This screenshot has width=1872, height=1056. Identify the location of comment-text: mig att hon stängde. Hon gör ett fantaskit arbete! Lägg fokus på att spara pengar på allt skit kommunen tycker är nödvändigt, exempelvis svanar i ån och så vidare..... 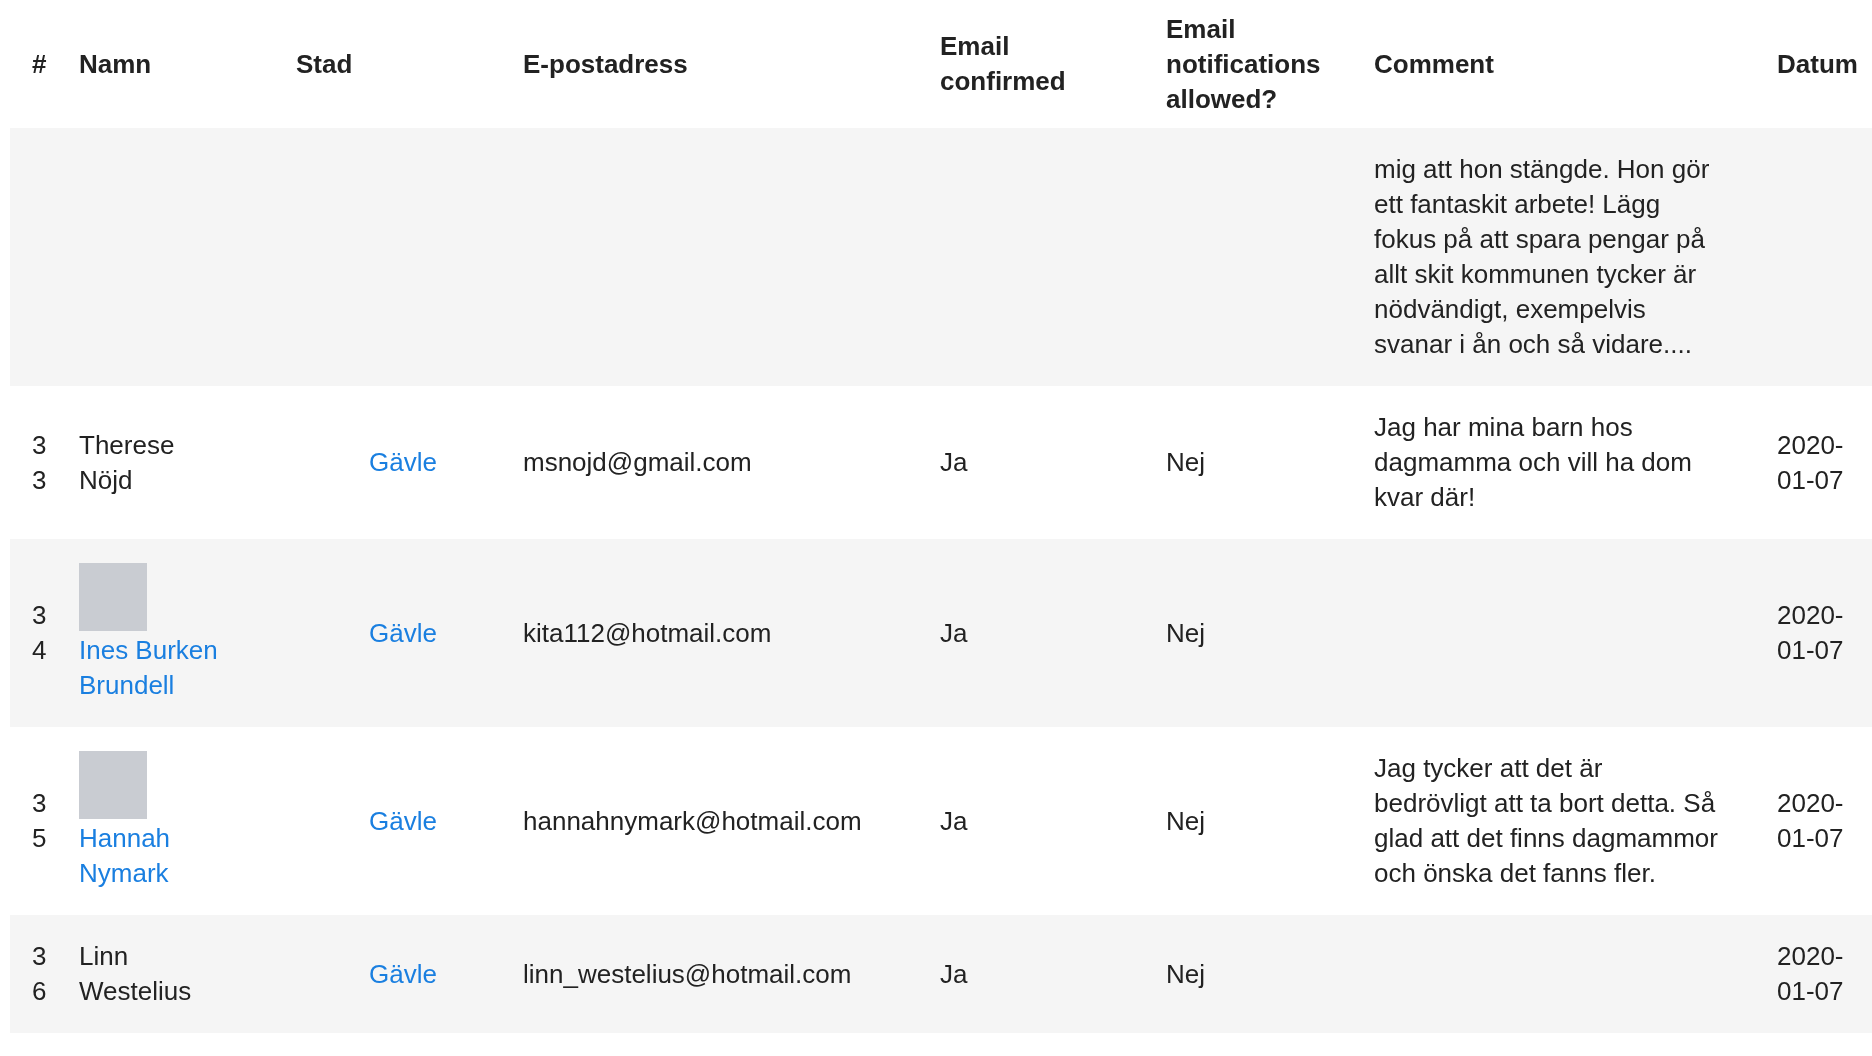
(1542, 256).